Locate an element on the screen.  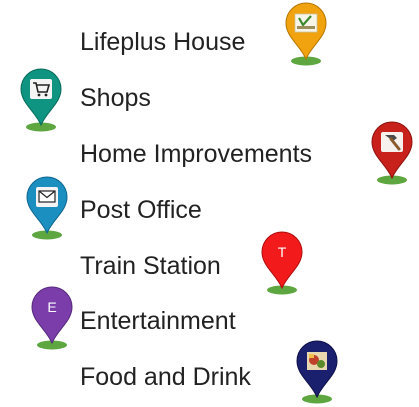
legend-label-entertainment: Entertainment is located at coordinates (158, 321).